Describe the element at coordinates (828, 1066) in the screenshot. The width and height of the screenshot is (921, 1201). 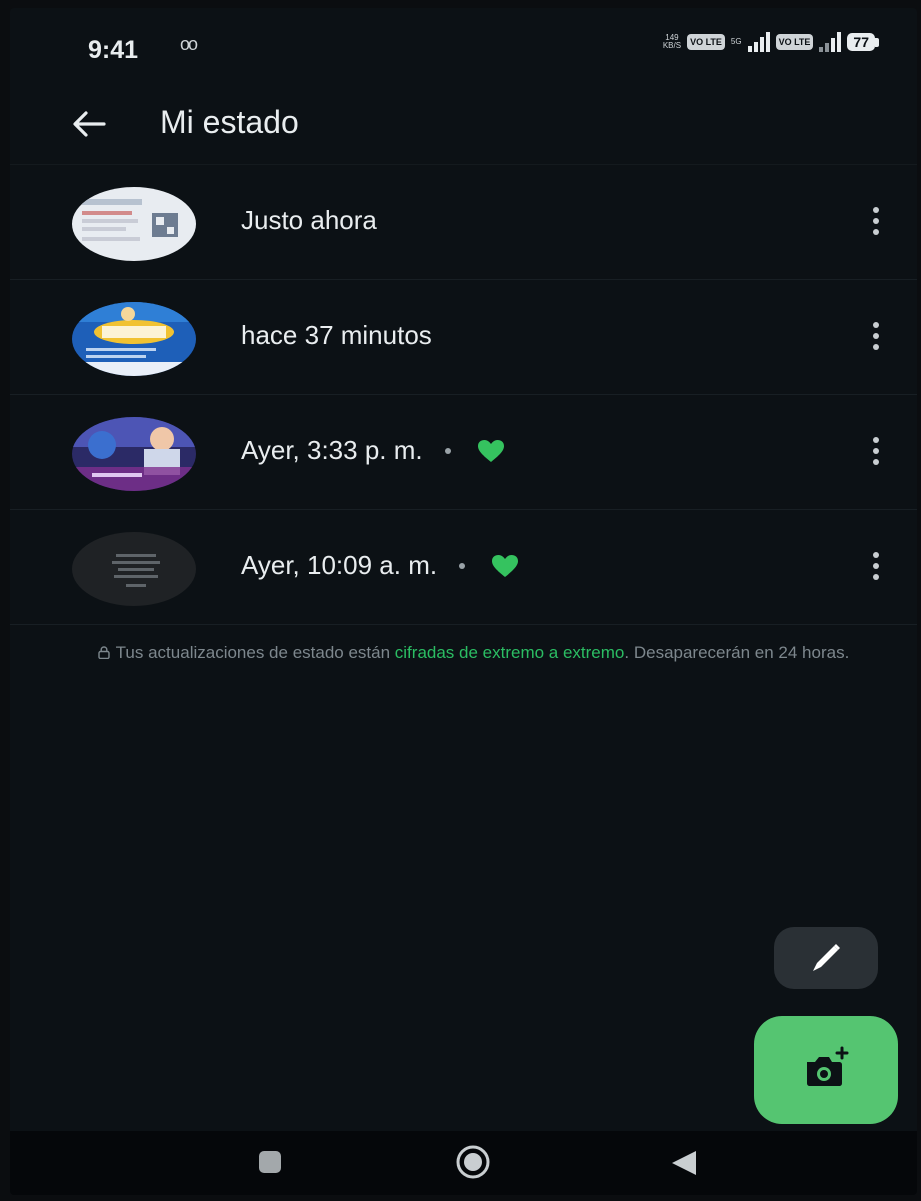
I see `camera-add-icon` at that location.